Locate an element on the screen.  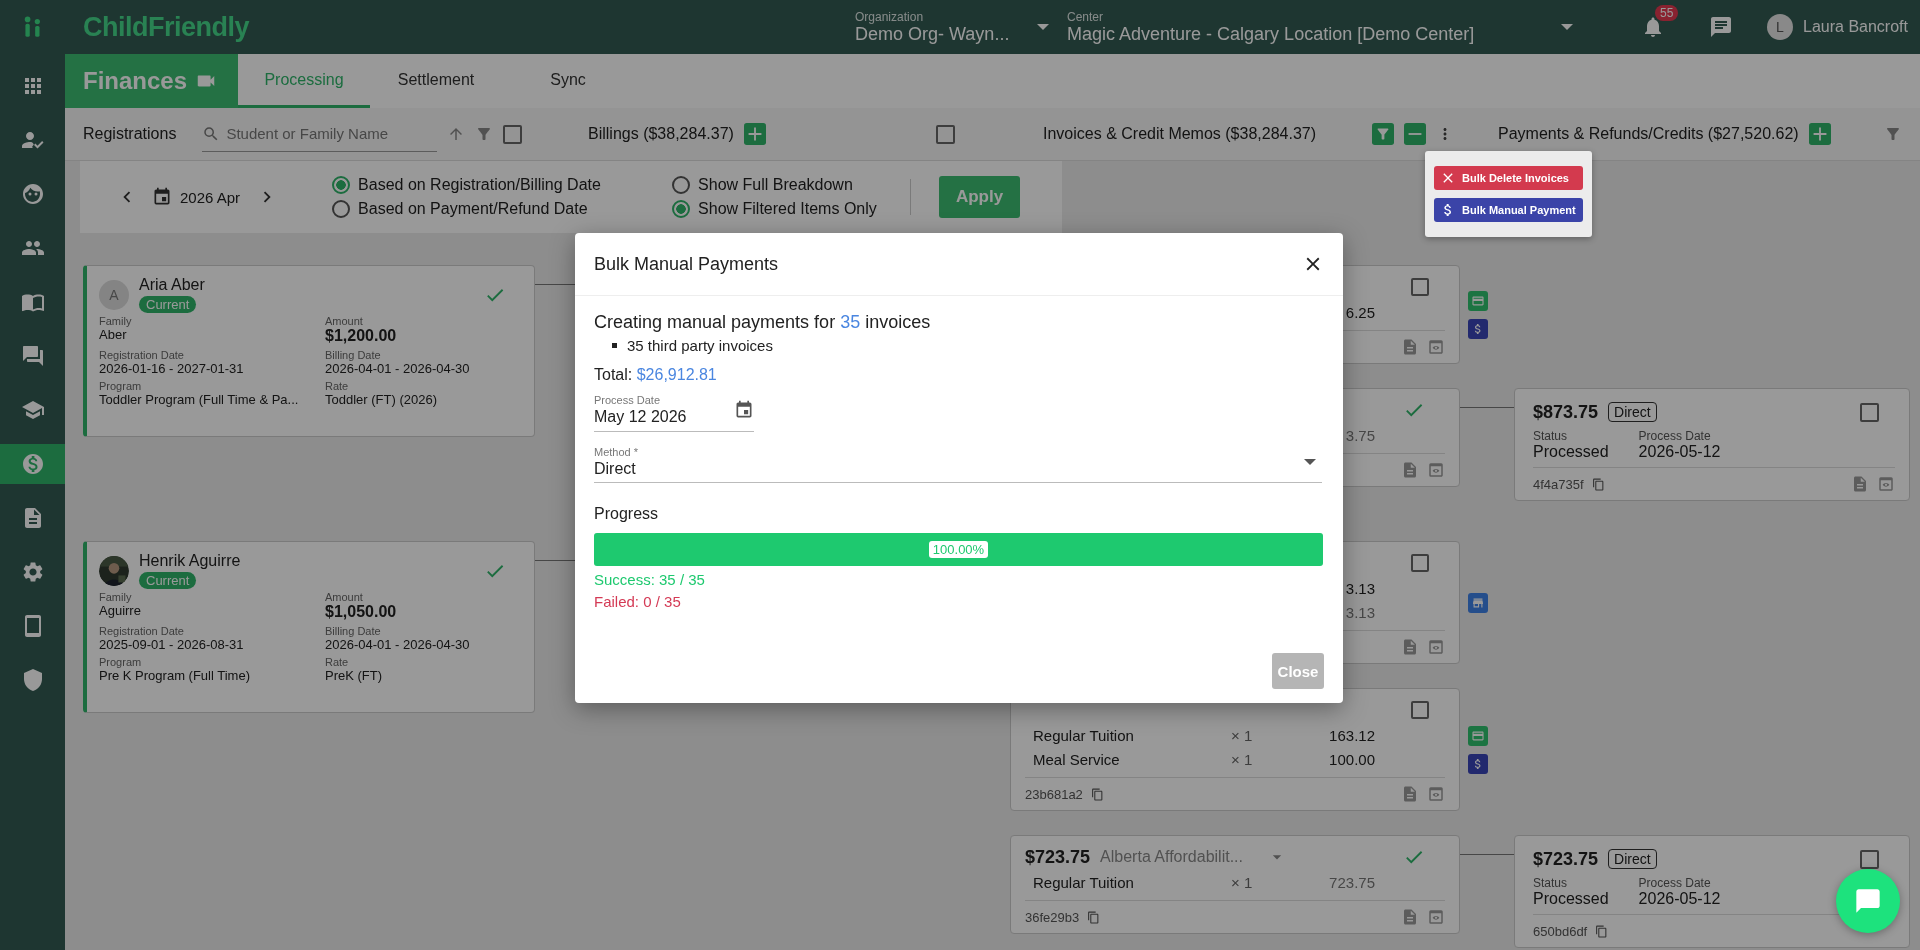
payment-id: 650bd6df is located at coordinates (1560, 931).